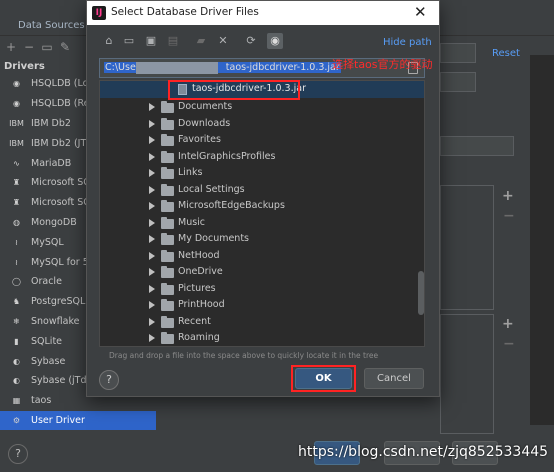 The width and height of the screenshot is (554, 472). What do you see at coordinates (185, 12) in the screenshot?
I see `dialog-title: Select Database Driver Files` at bounding box center [185, 12].